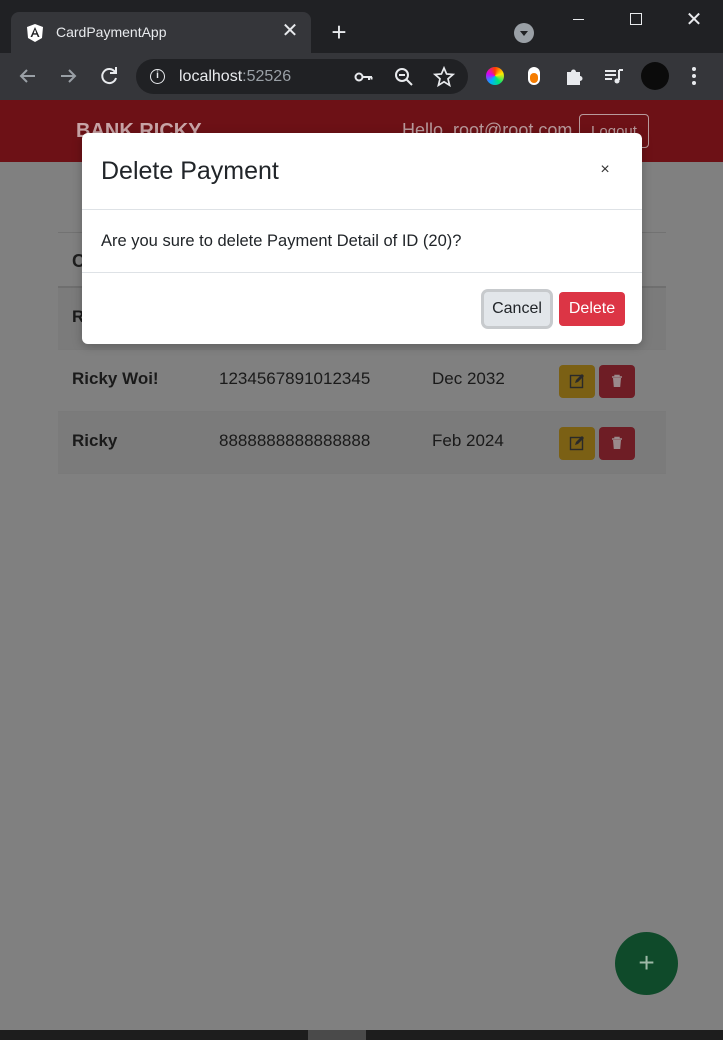  Describe the element at coordinates (468, 378) in the screenshot. I see `cell-expiration: Dec 2032` at that location.